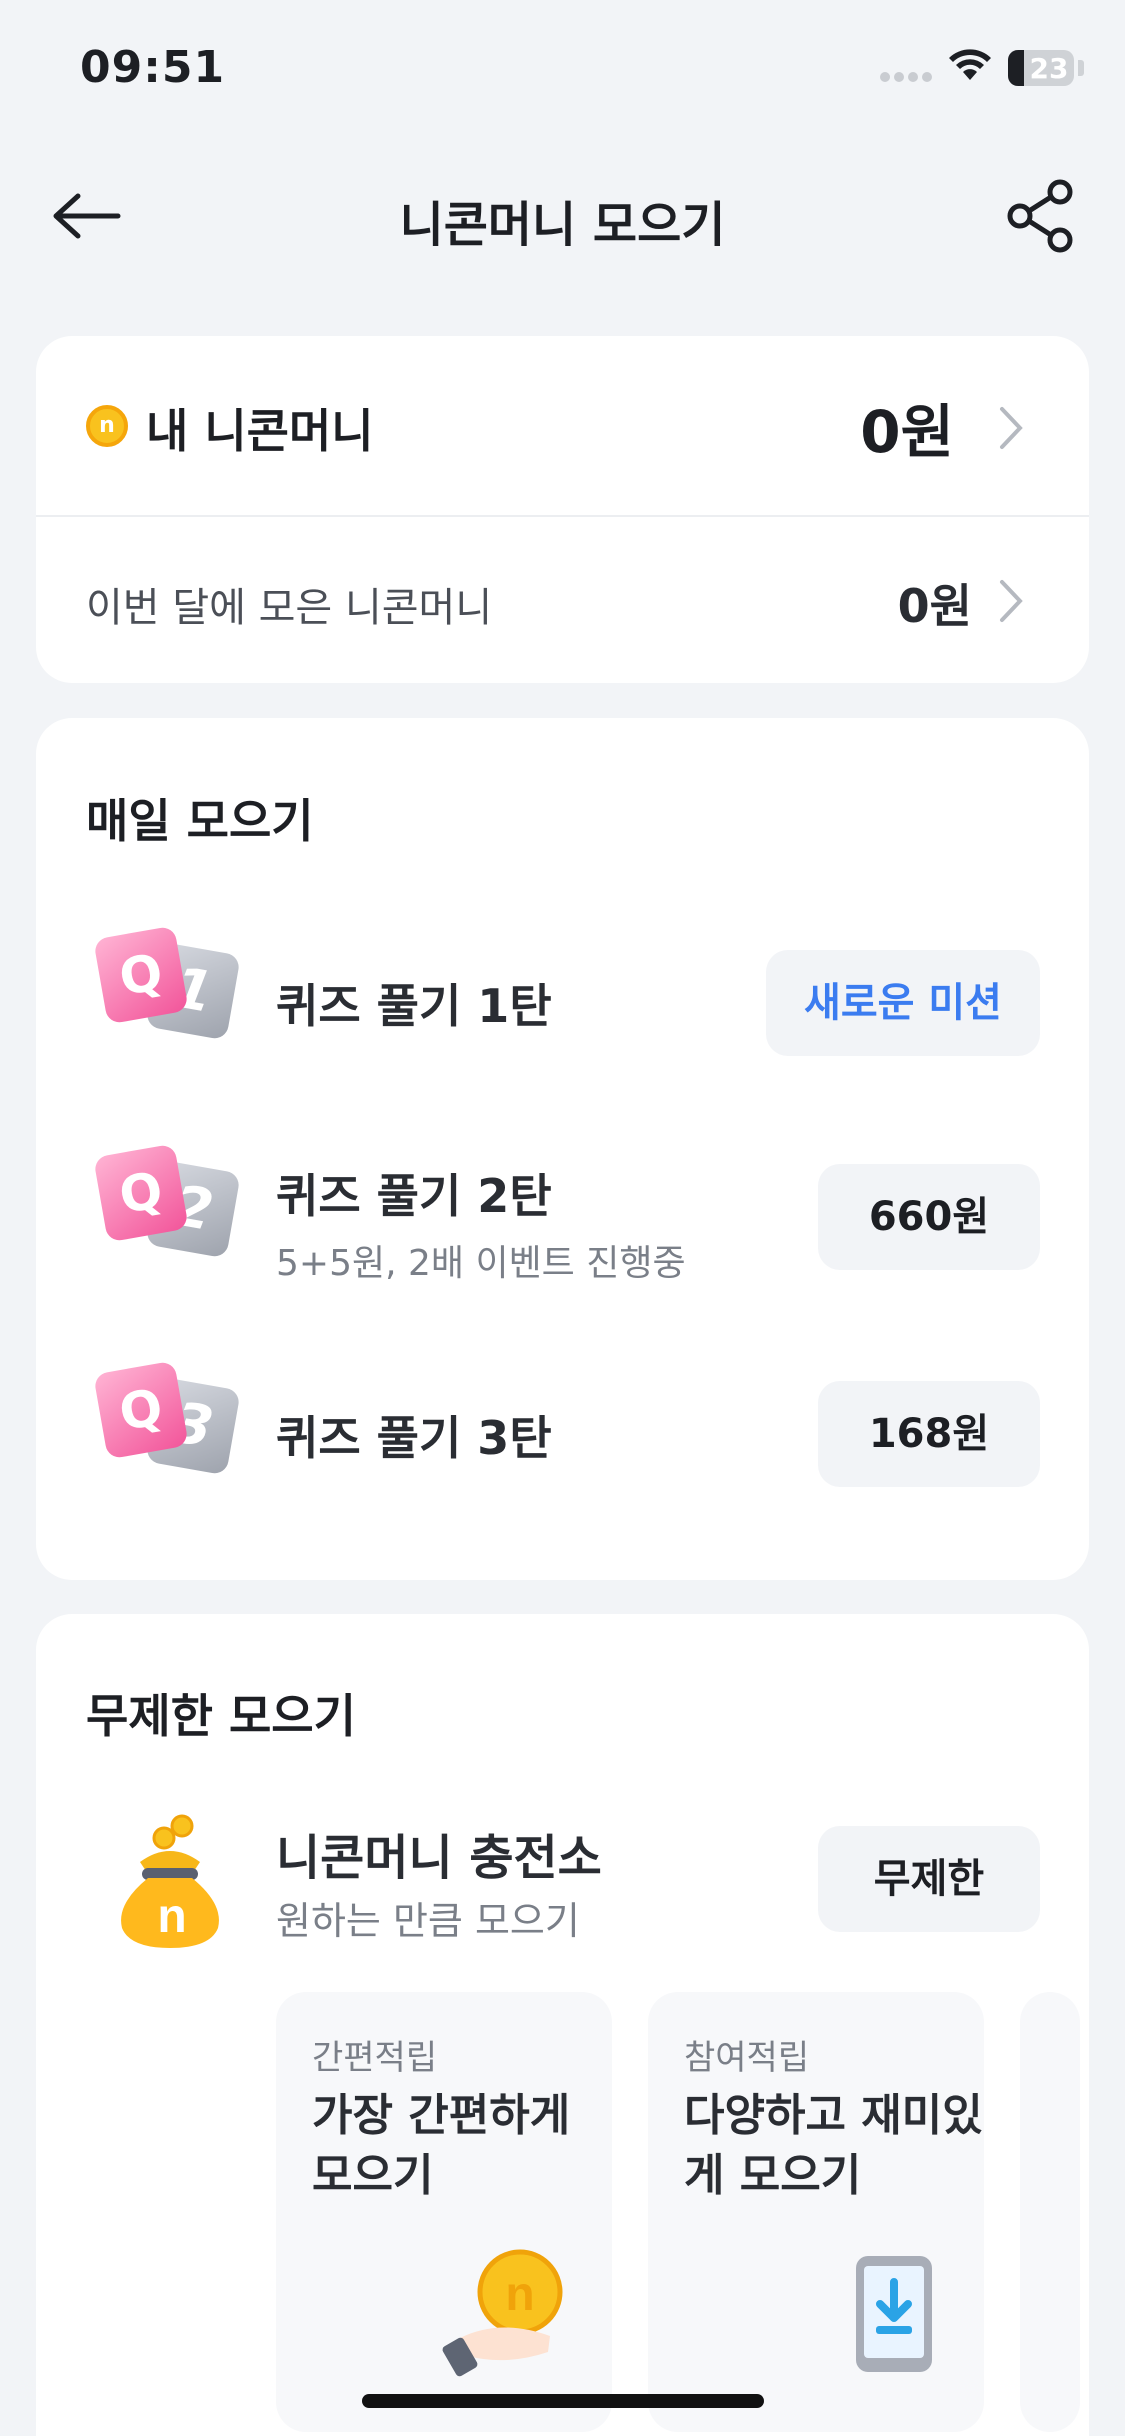  What do you see at coordinates (414, 1196) in the screenshot?
I see `quiz-2-title: 퀴즈 풀기 2탄` at bounding box center [414, 1196].